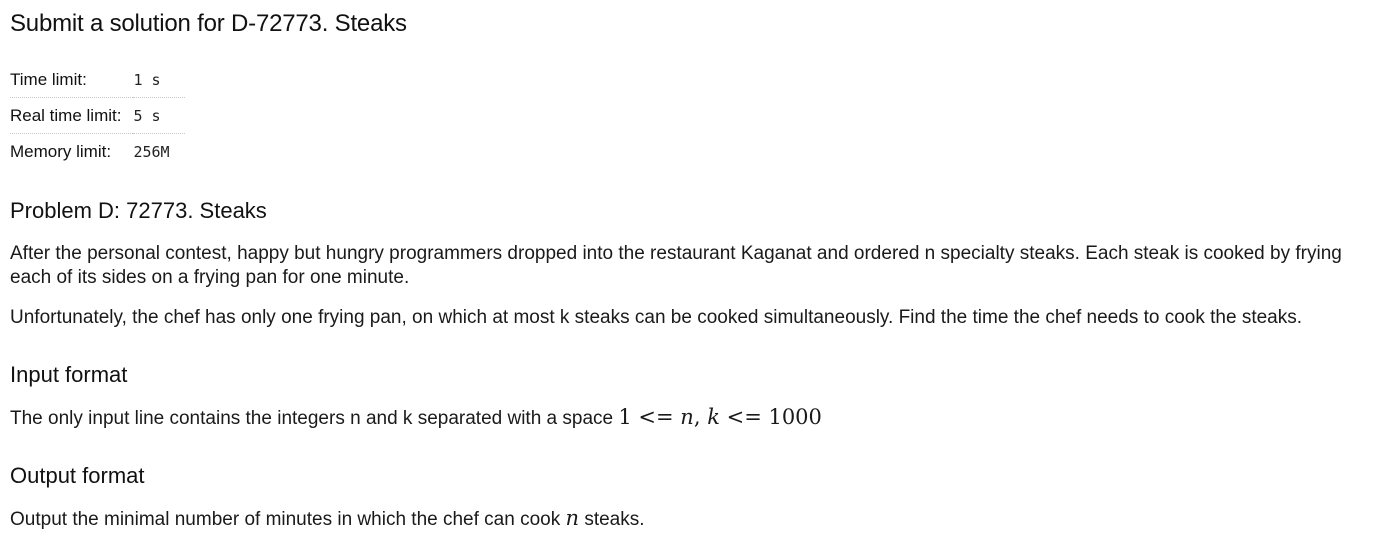  I want to click on math-lhs: 1 <=, so click(649, 417).